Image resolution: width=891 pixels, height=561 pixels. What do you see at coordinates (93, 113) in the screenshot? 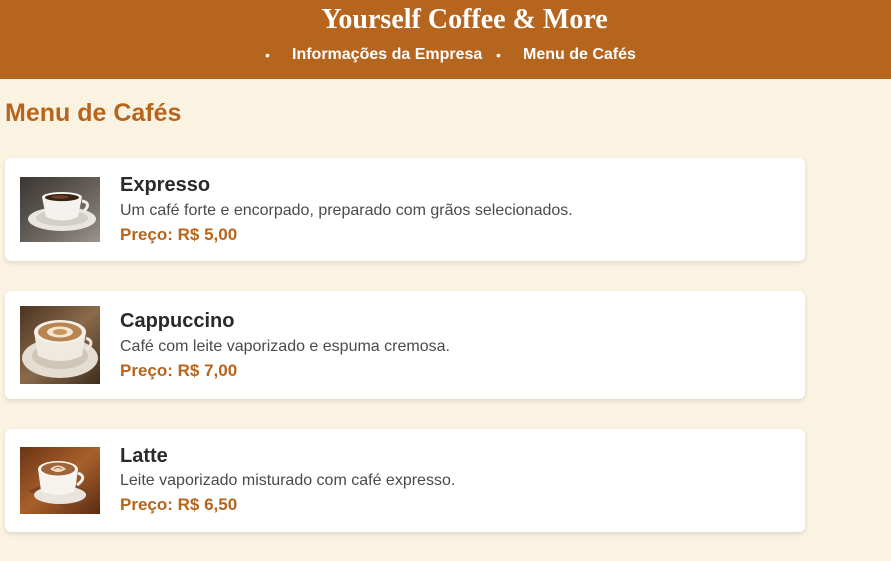
I see `page-title: Menu de Cafés` at bounding box center [93, 113].